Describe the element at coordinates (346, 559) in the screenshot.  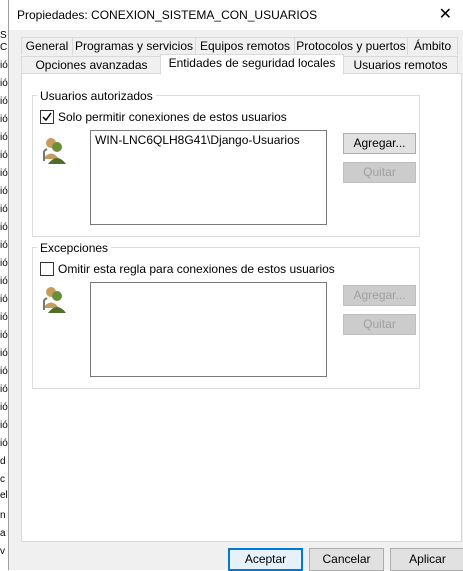
I see `cancel-button: Cancelar` at that location.